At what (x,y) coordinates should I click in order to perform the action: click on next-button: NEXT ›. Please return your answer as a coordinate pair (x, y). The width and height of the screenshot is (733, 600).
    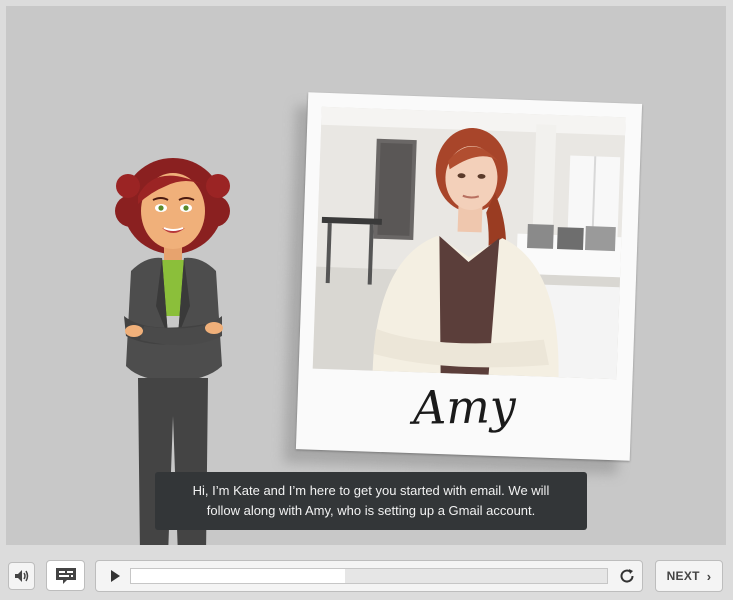
    Looking at the image, I should click on (689, 576).